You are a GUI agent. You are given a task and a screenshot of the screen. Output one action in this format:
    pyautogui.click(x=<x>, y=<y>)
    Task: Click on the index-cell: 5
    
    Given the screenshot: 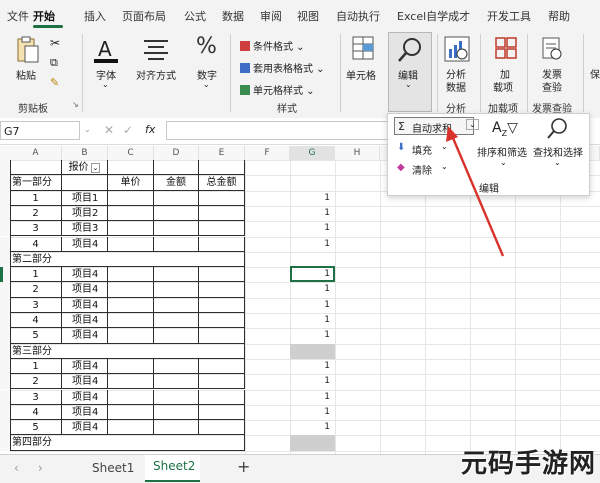 What is the action you would take?
    pyautogui.click(x=36, y=428)
    